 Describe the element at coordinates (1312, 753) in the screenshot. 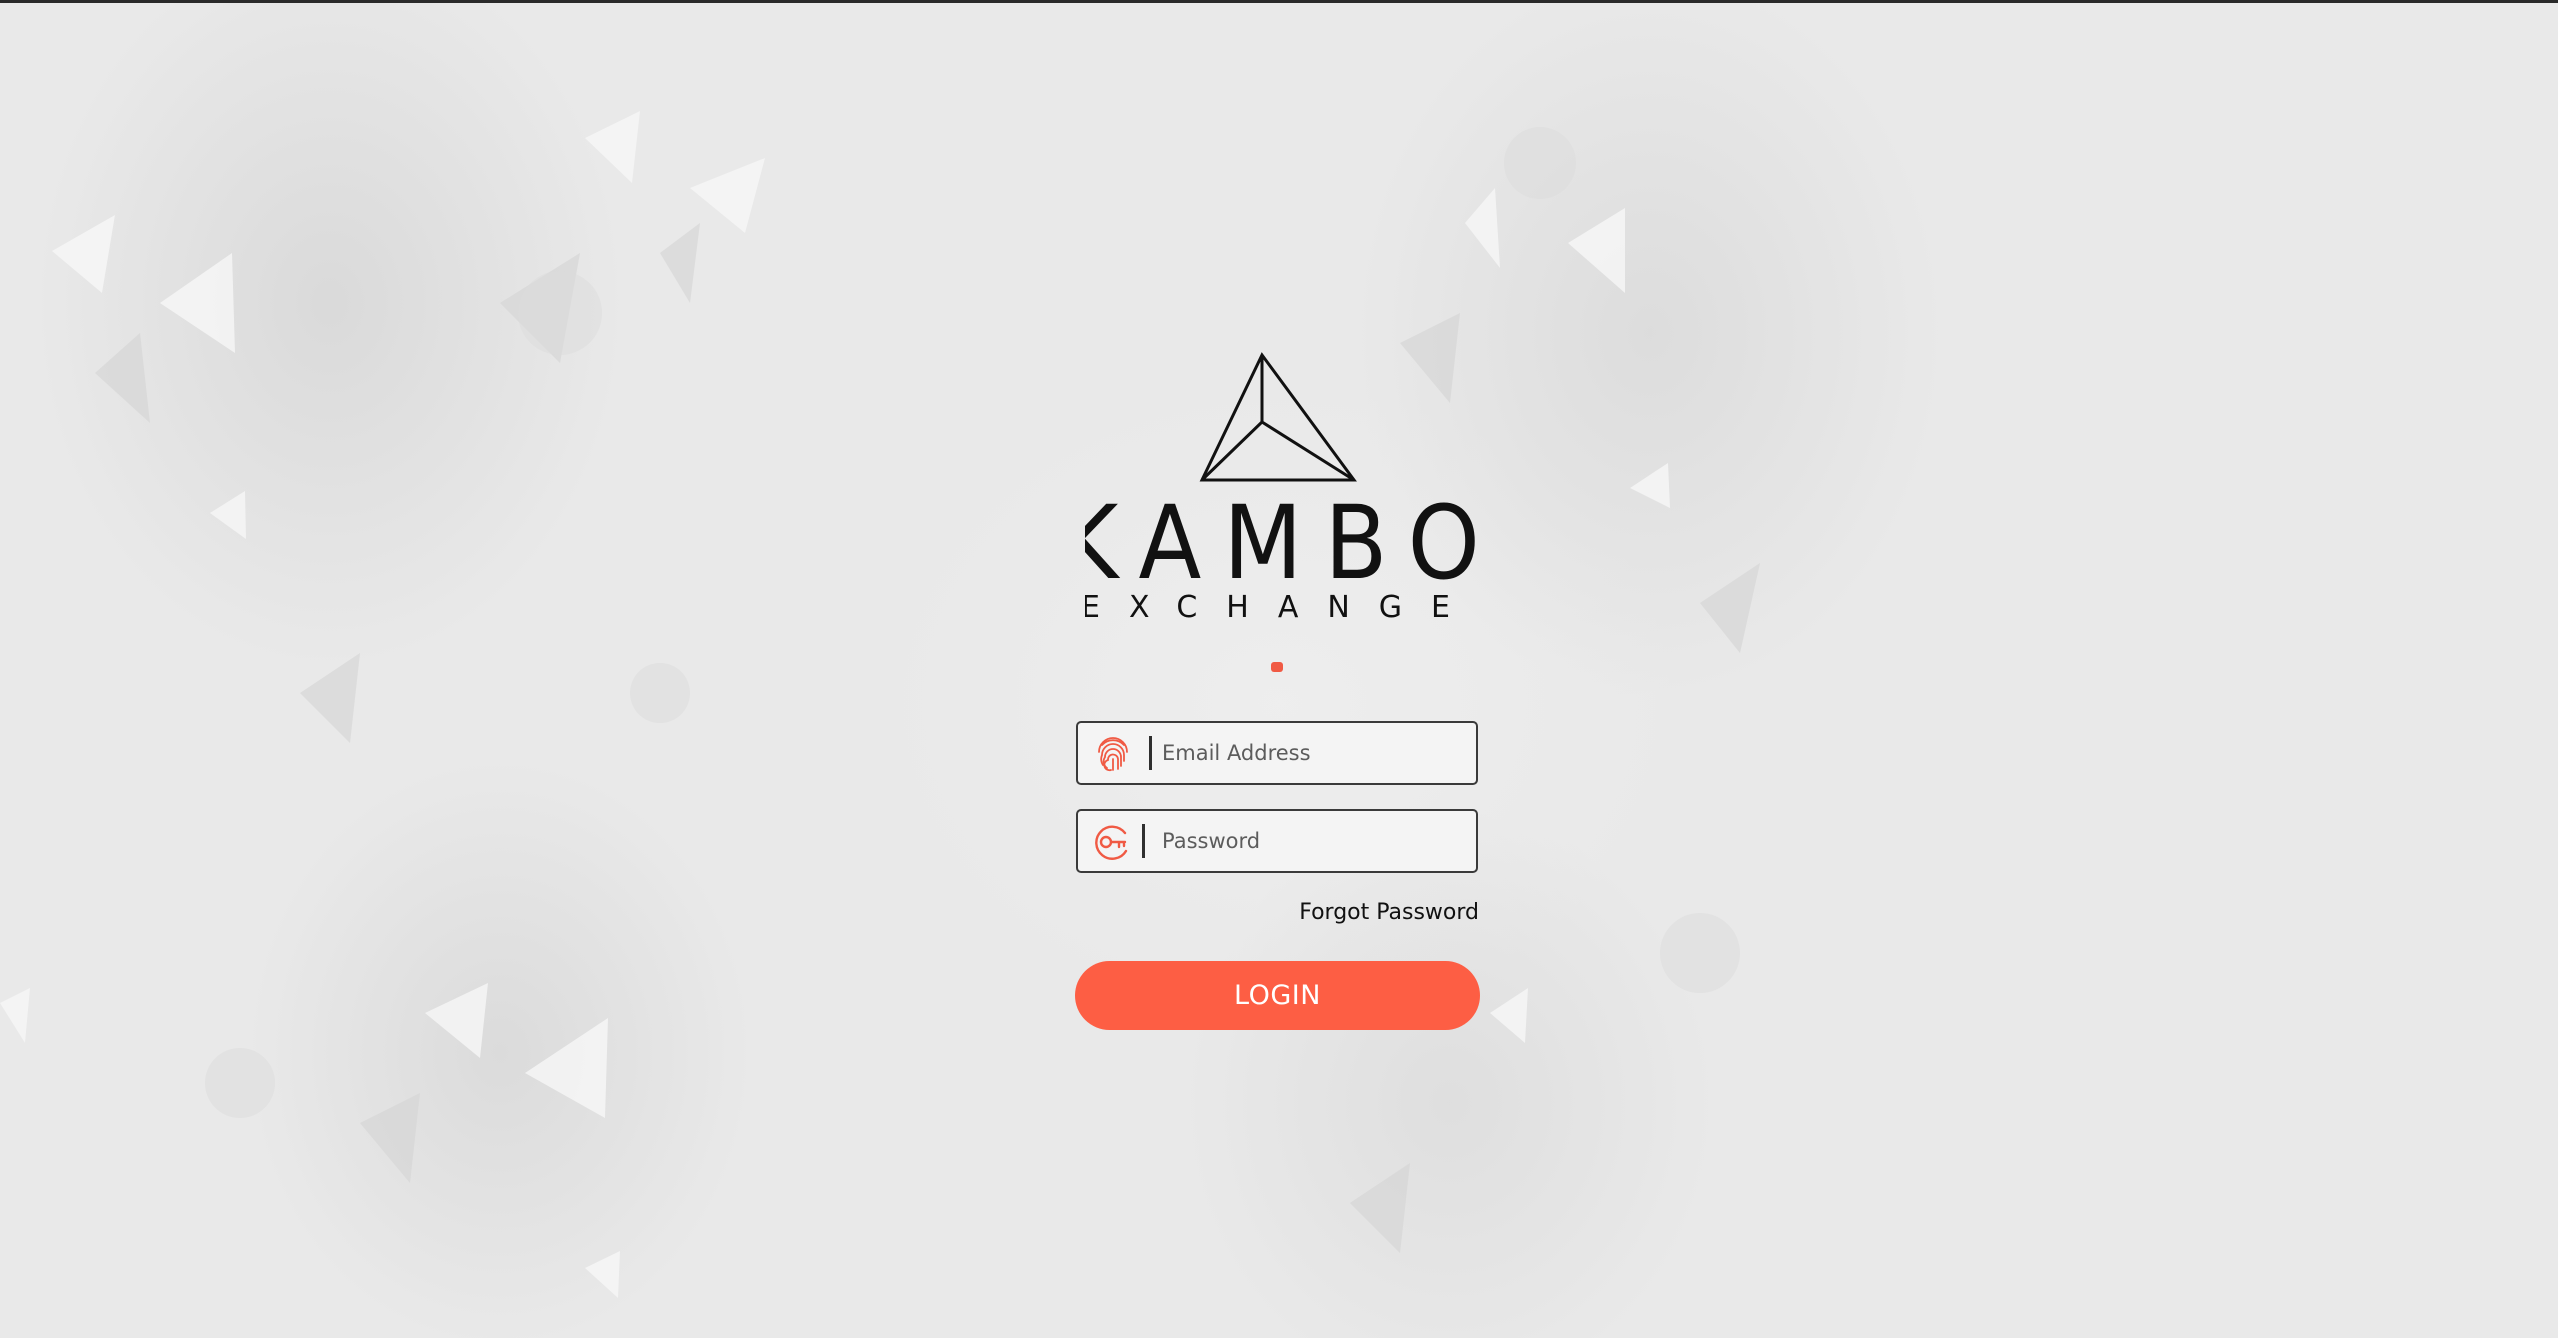

I see `email-input` at that location.